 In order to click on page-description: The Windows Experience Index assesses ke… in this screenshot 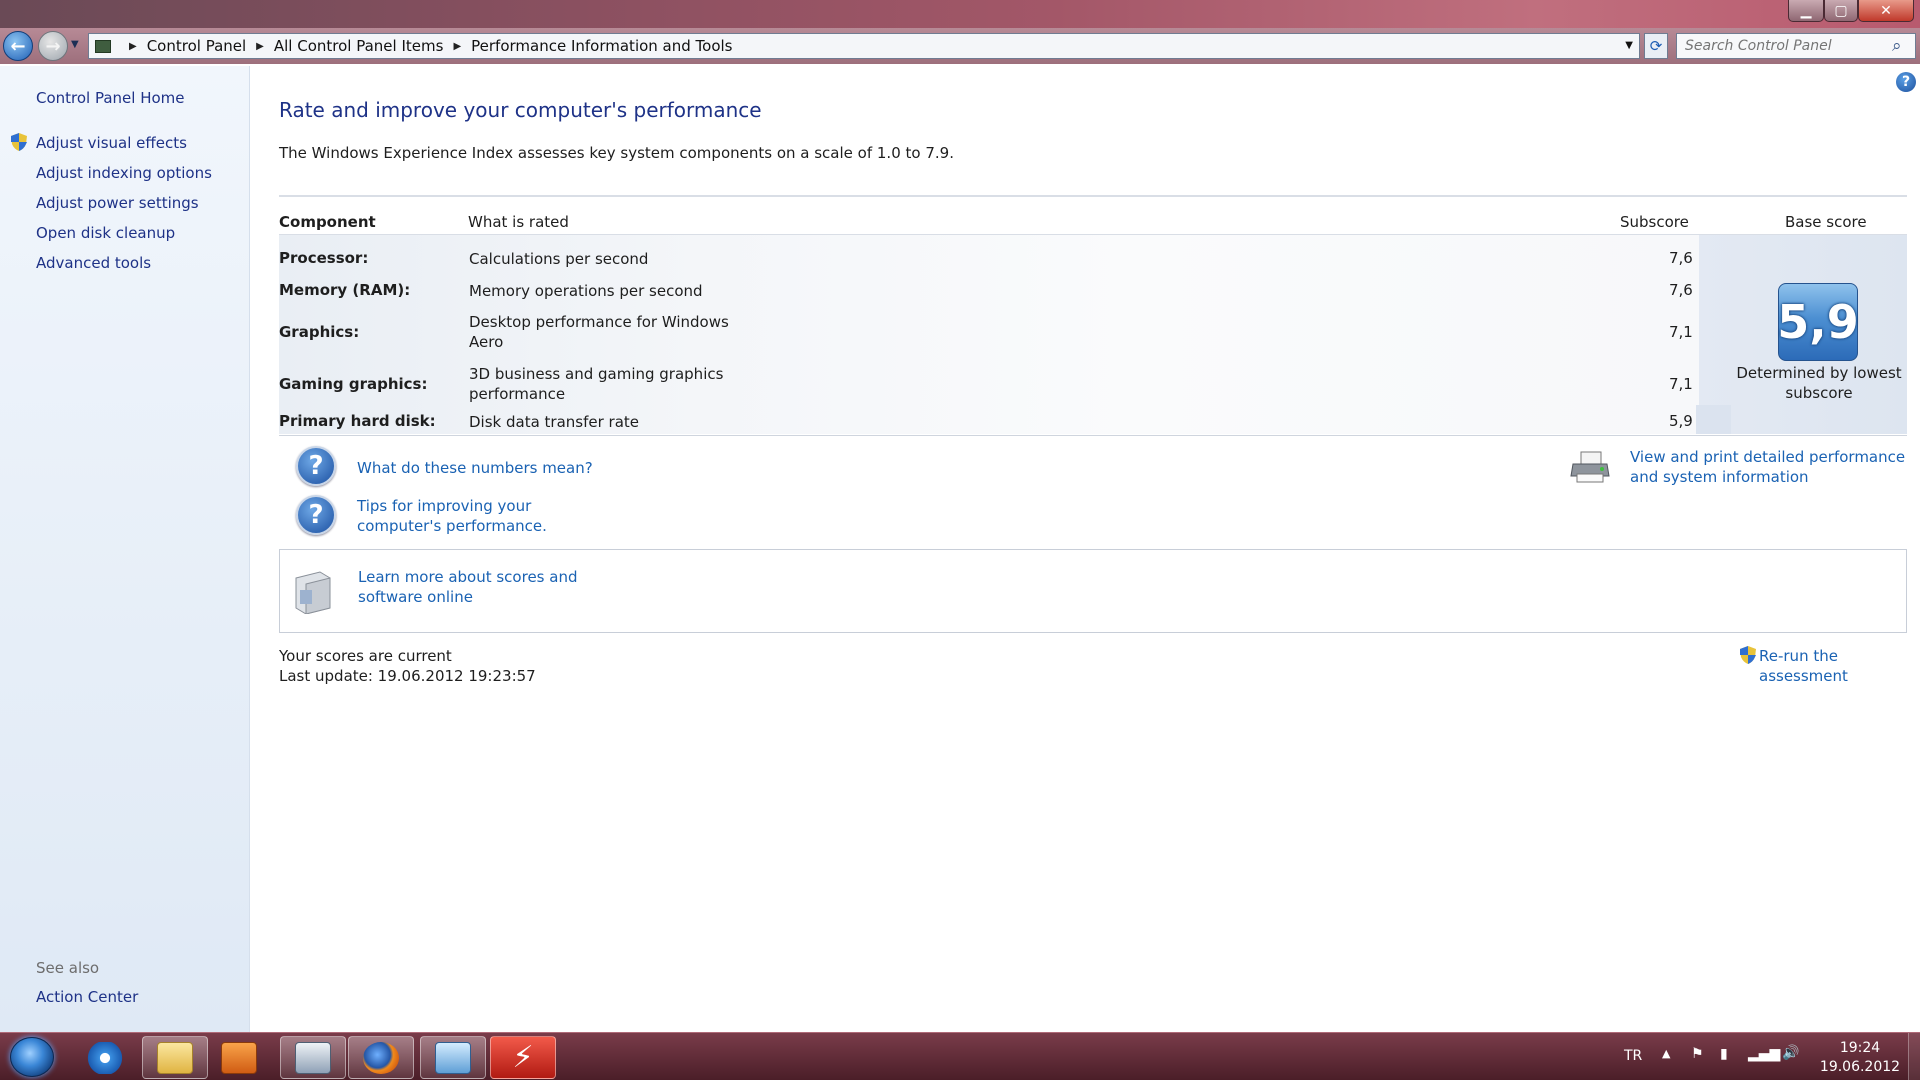, I will do `click(616, 153)`.